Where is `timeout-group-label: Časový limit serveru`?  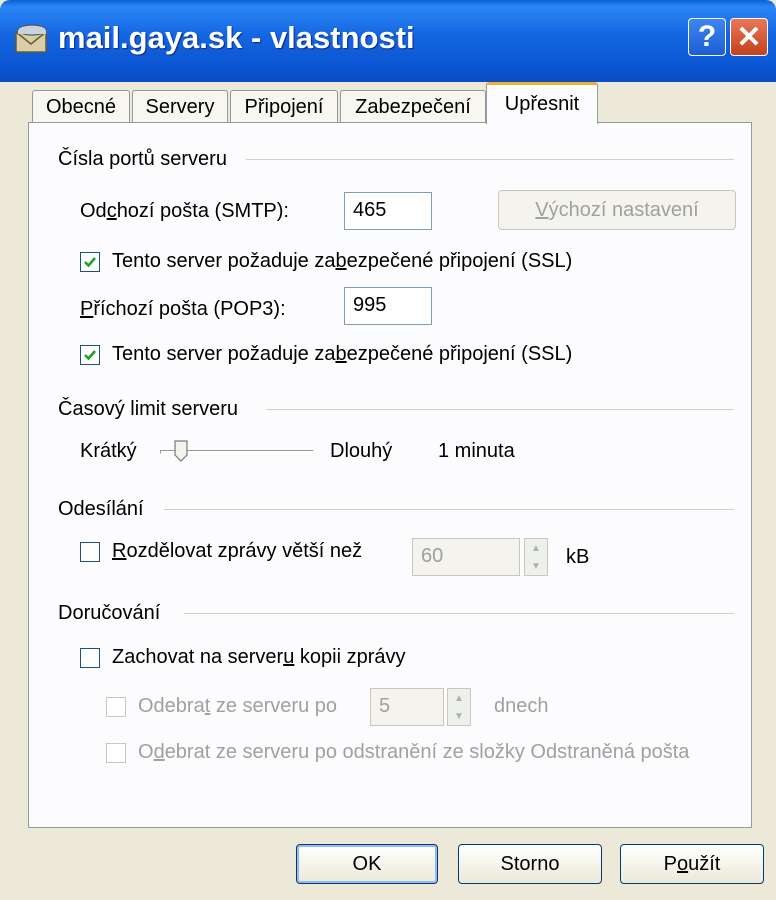
timeout-group-label: Časový limit serveru is located at coordinates (148, 409).